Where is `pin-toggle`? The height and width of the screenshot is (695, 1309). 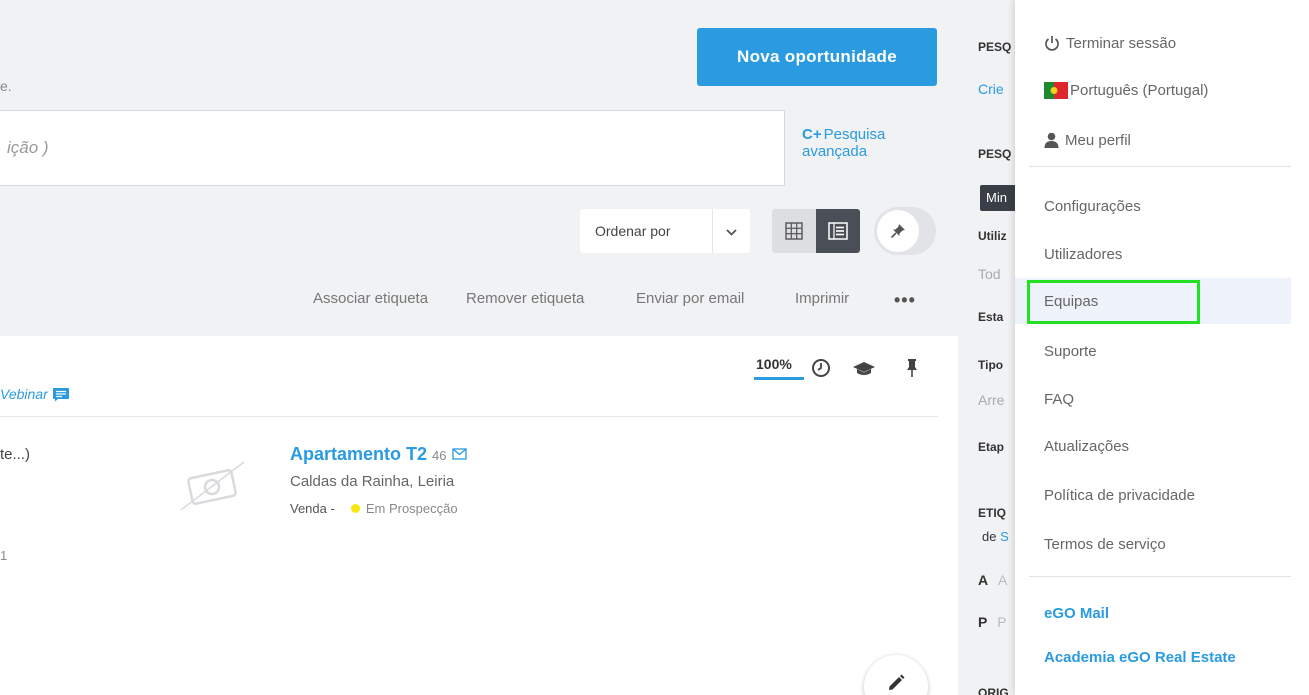
pin-toggle is located at coordinates (905, 231).